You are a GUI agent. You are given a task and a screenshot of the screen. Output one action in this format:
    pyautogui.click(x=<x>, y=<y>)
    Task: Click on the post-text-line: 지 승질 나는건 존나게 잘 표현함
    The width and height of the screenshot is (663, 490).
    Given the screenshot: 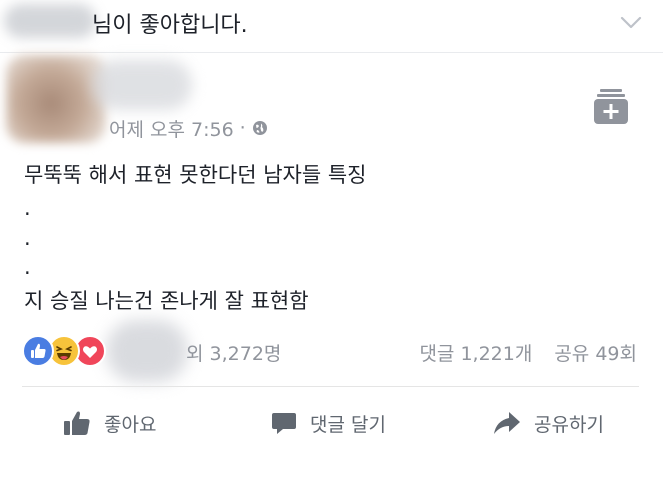 What is the action you would take?
    pyautogui.click(x=166, y=301)
    